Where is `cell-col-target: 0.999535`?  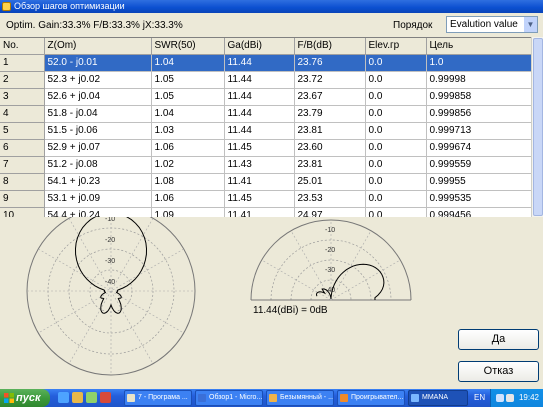 cell-col-target: 0.999535 is located at coordinates (478, 199).